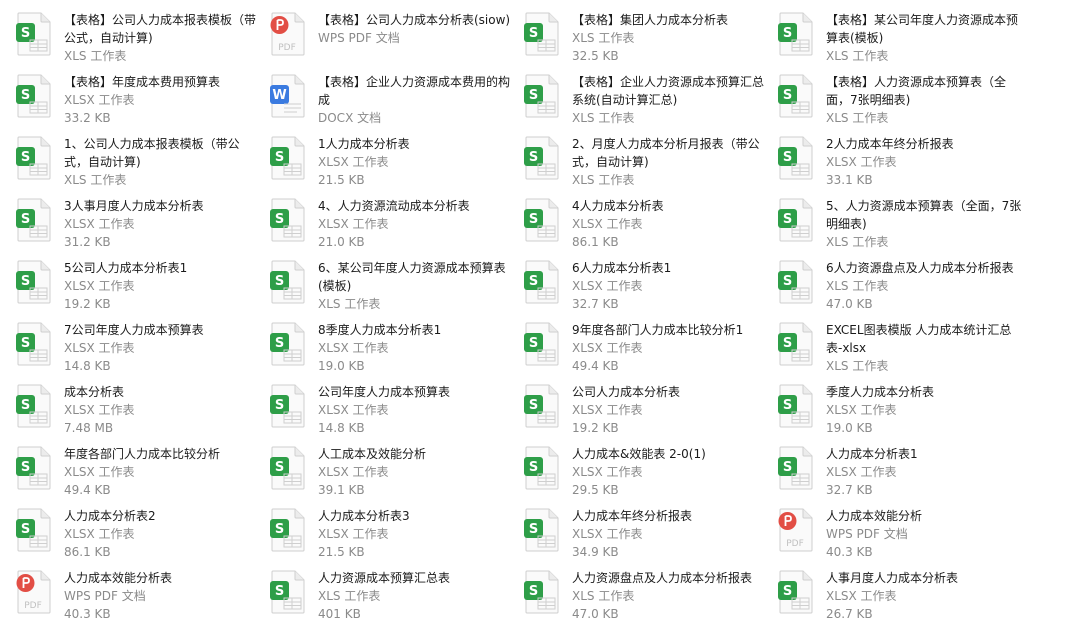  What do you see at coordinates (925, 419) in the screenshot?
I see `file-meta: XLSX 工作表 19.0 KB` at bounding box center [925, 419].